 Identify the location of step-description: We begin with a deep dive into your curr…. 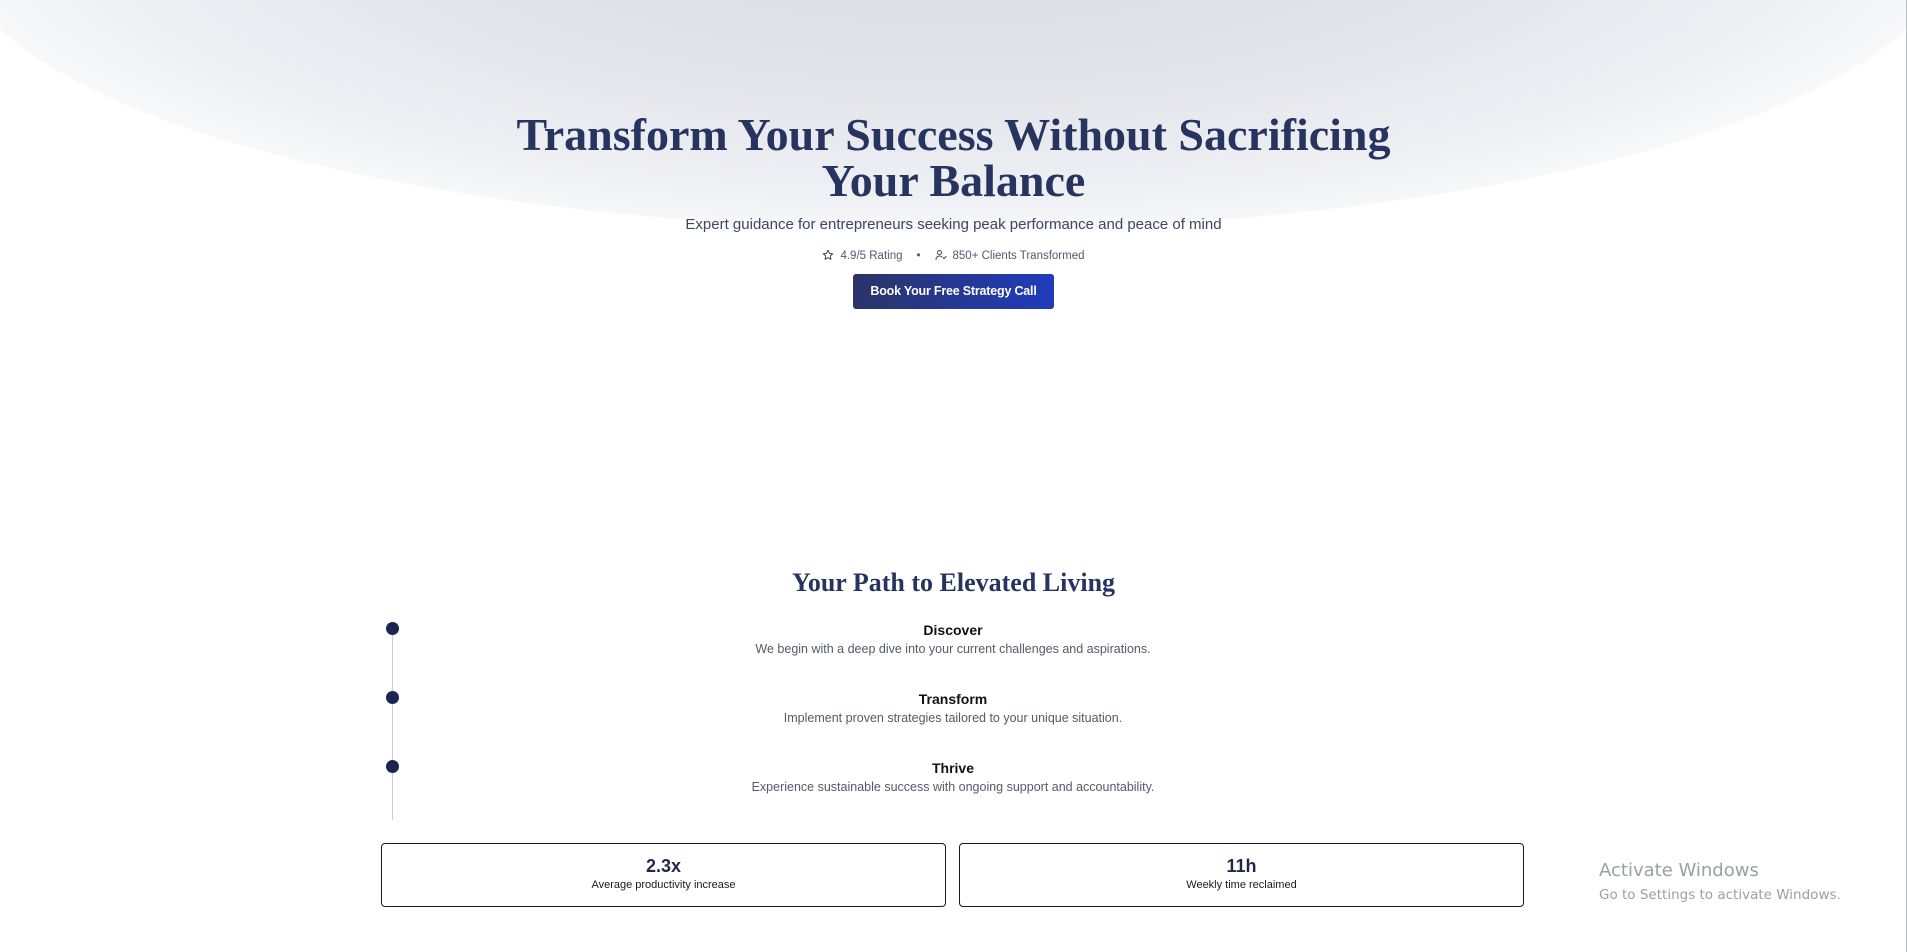
(953, 649).